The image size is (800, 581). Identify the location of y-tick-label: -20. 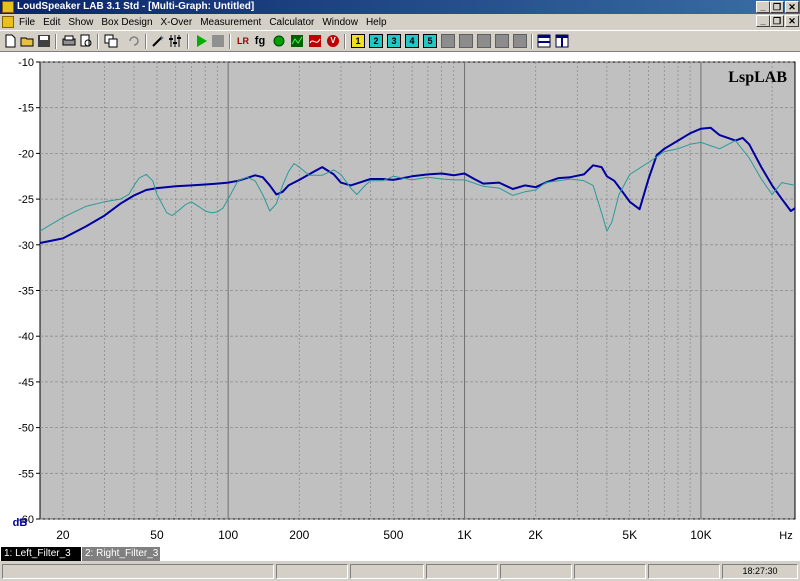
(26, 154).